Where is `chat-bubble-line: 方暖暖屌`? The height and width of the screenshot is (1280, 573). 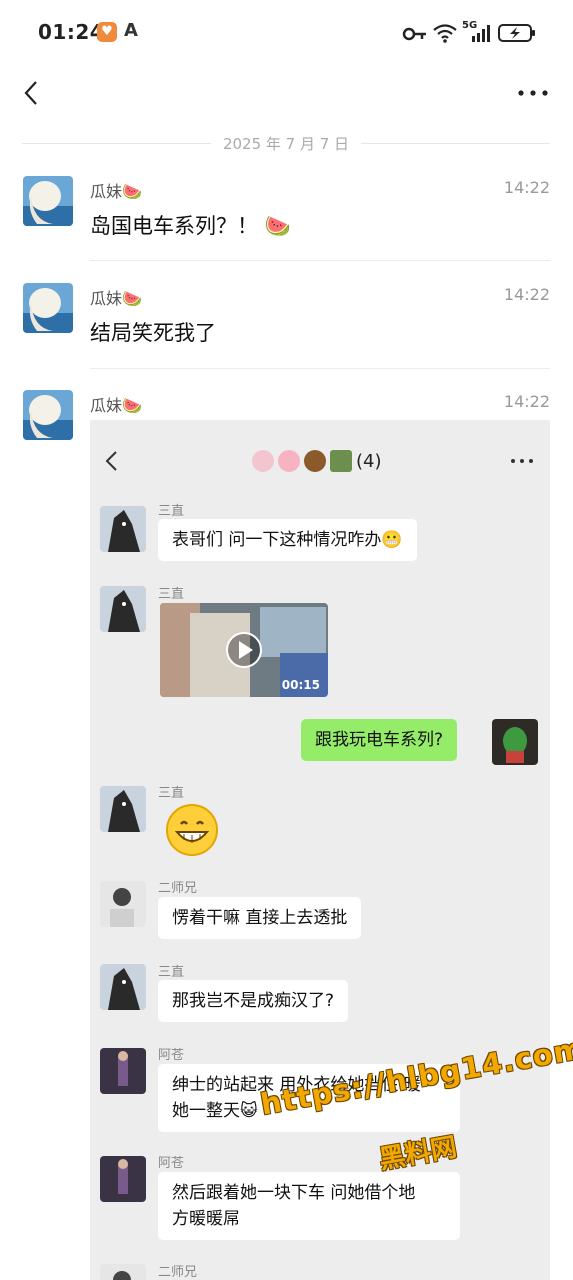 chat-bubble-line: 方暖暖屌 is located at coordinates (206, 1219).